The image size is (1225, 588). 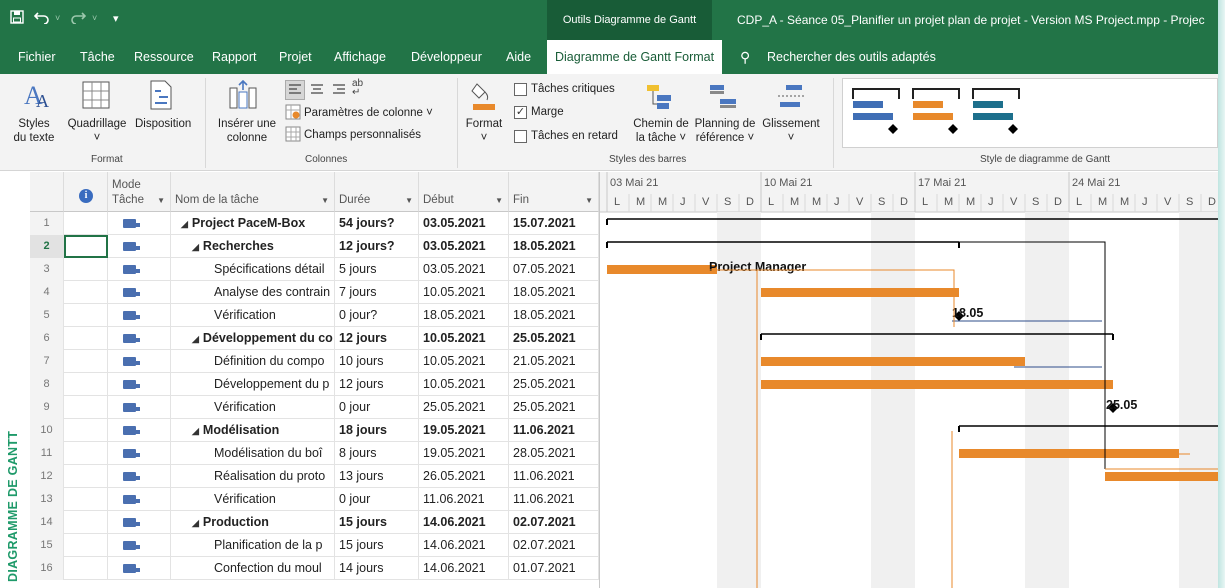 I want to click on row-number: 14, so click(x=47, y=522).